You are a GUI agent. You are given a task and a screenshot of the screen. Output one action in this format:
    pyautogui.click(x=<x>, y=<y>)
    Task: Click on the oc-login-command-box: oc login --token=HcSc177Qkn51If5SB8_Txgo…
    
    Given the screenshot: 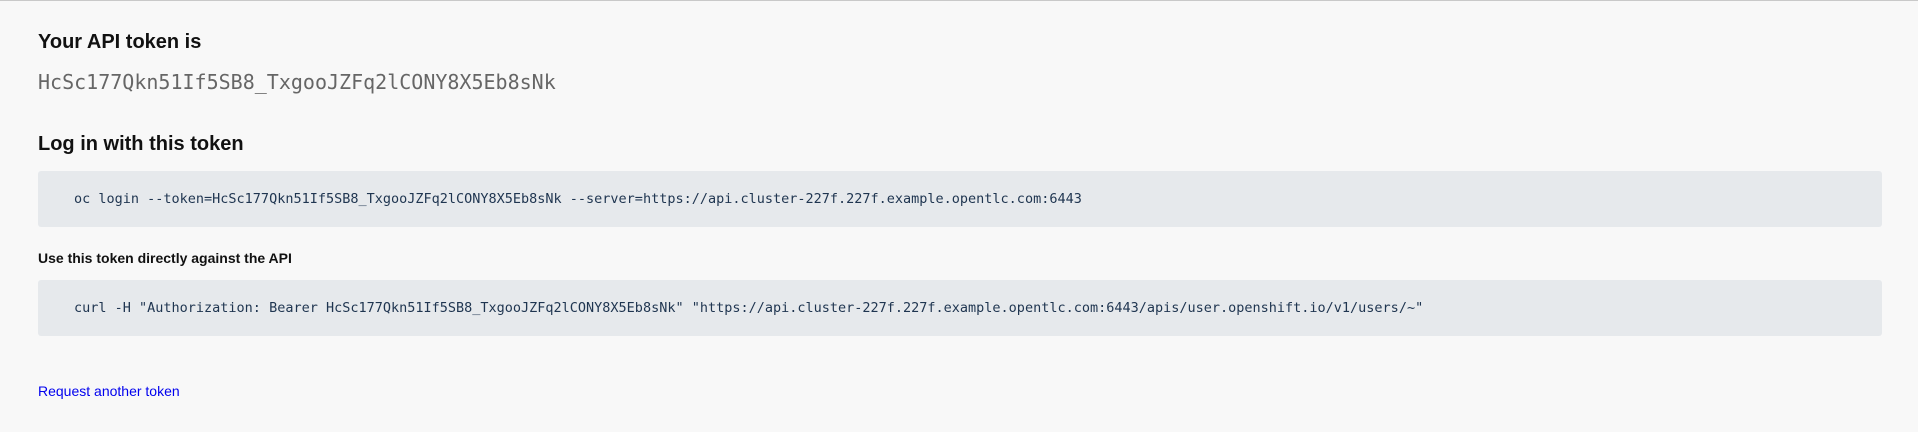 What is the action you would take?
    pyautogui.click(x=960, y=199)
    